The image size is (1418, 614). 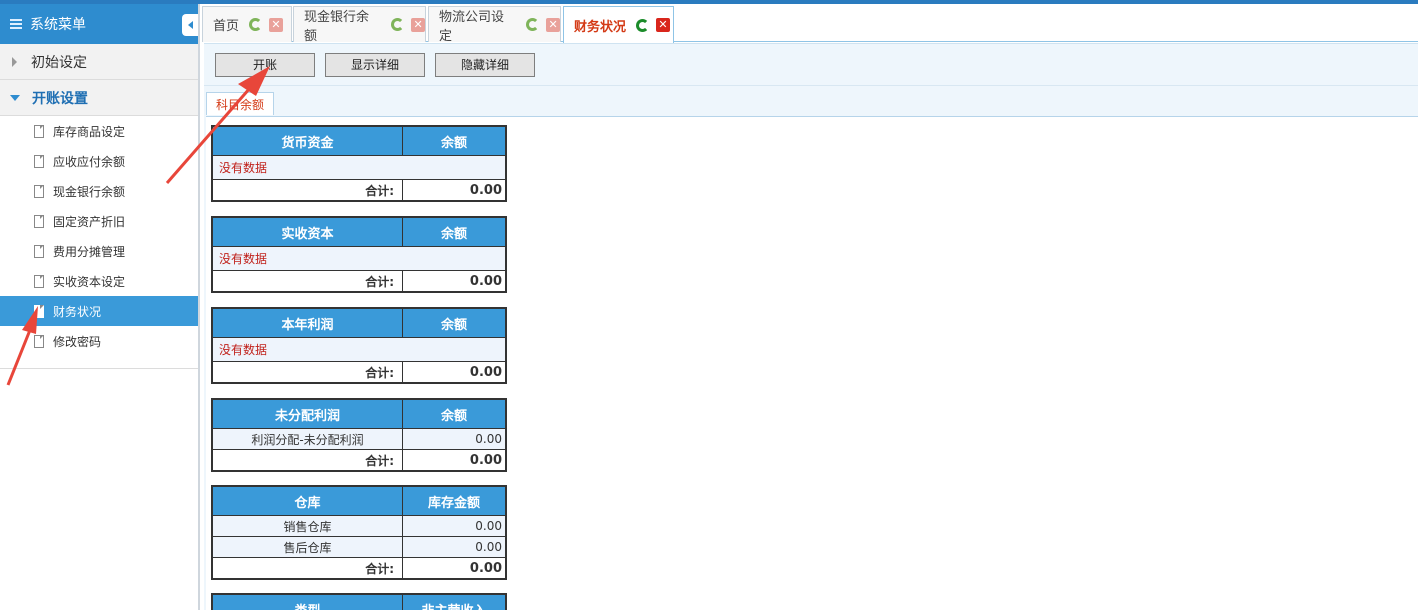 I want to click on column-header: 非主营收入, so click(x=454, y=602).